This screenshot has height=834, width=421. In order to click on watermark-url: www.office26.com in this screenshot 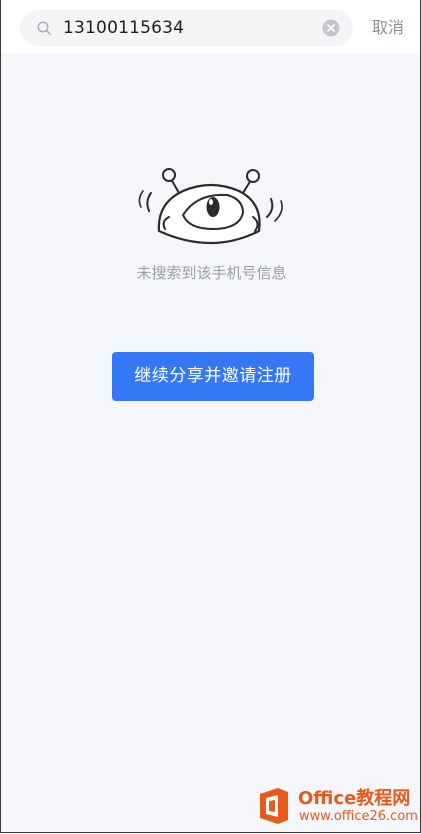, I will do `click(358, 816)`.